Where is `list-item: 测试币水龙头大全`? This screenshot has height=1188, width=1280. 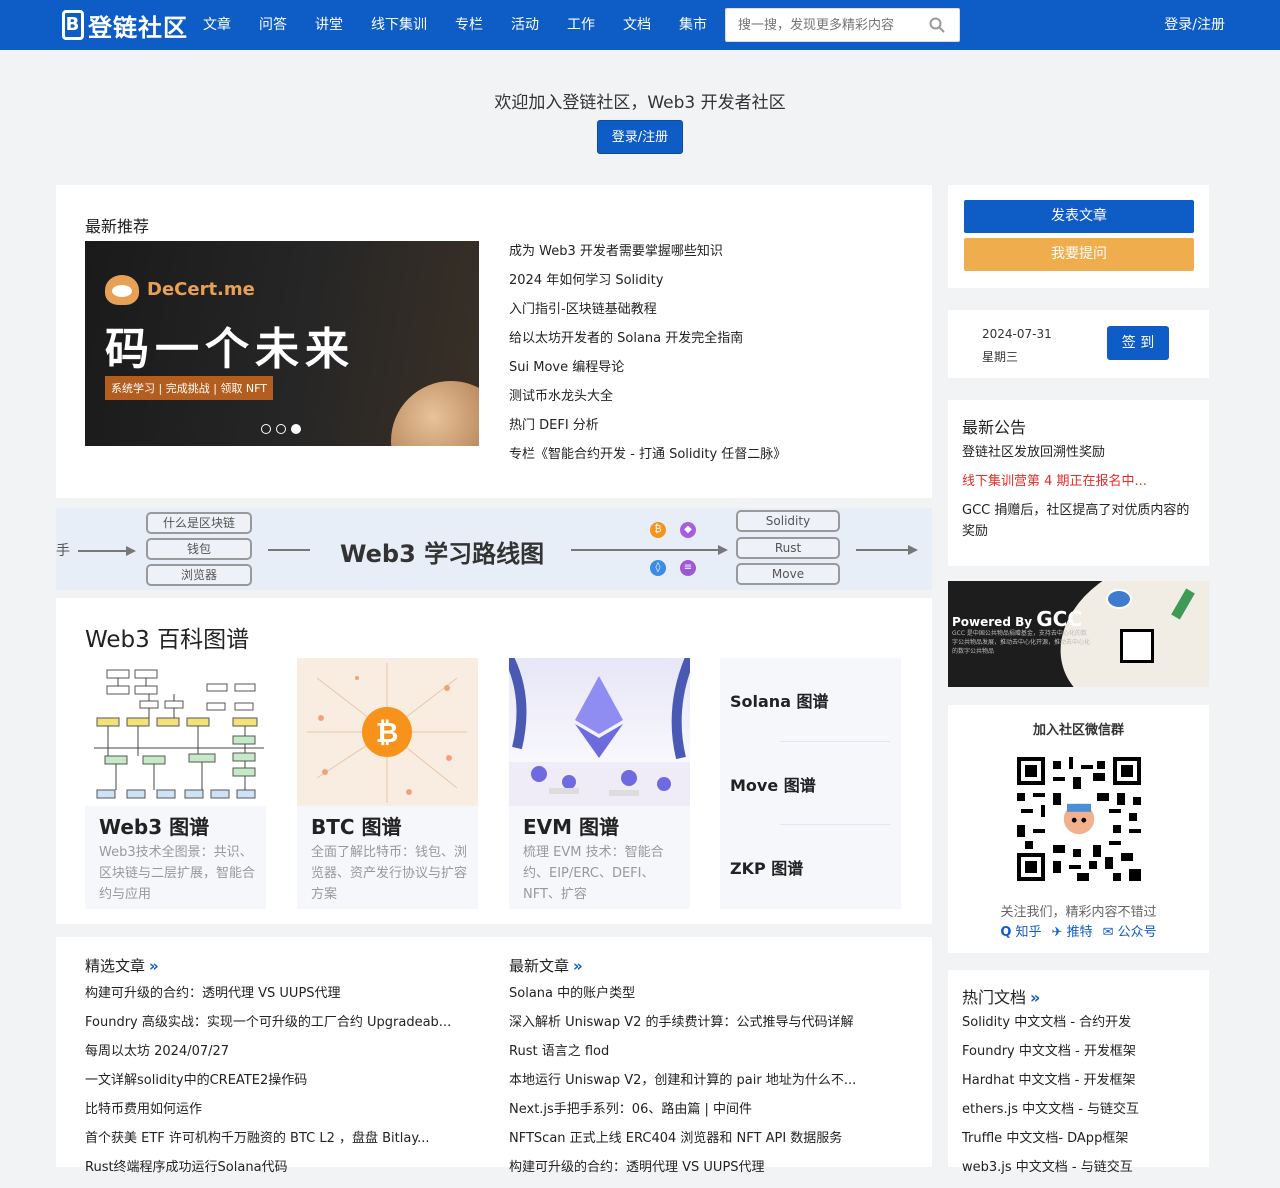 list-item: 测试币水龙头大全 is located at coordinates (647, 402).